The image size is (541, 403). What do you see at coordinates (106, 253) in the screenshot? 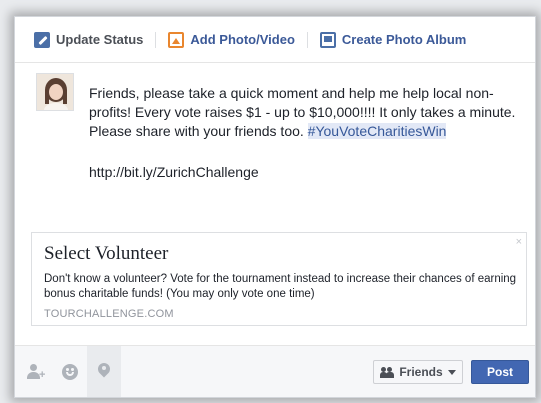
I see `preview-title: Select Volunteer` at bounding box center [106, 253].